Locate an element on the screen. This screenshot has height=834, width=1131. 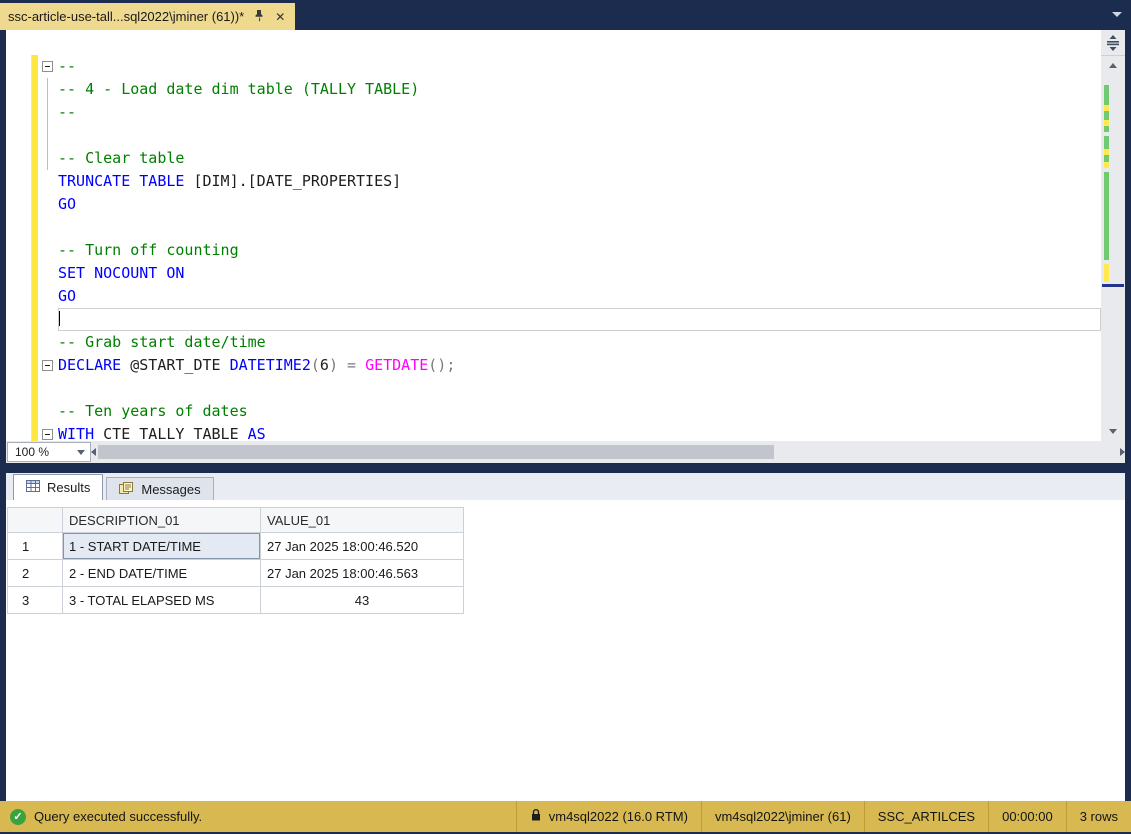
zoom-dropdown-icon is located at coordinates (81, 452).